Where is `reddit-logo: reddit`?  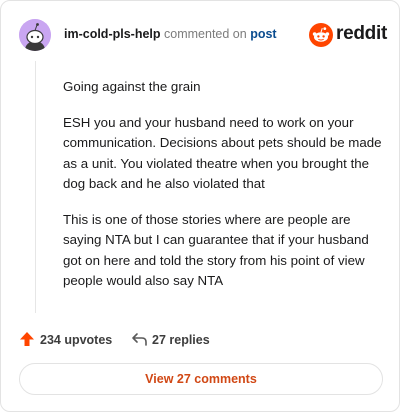
reddit-logo: reddit is located at coordinates (348, 35).